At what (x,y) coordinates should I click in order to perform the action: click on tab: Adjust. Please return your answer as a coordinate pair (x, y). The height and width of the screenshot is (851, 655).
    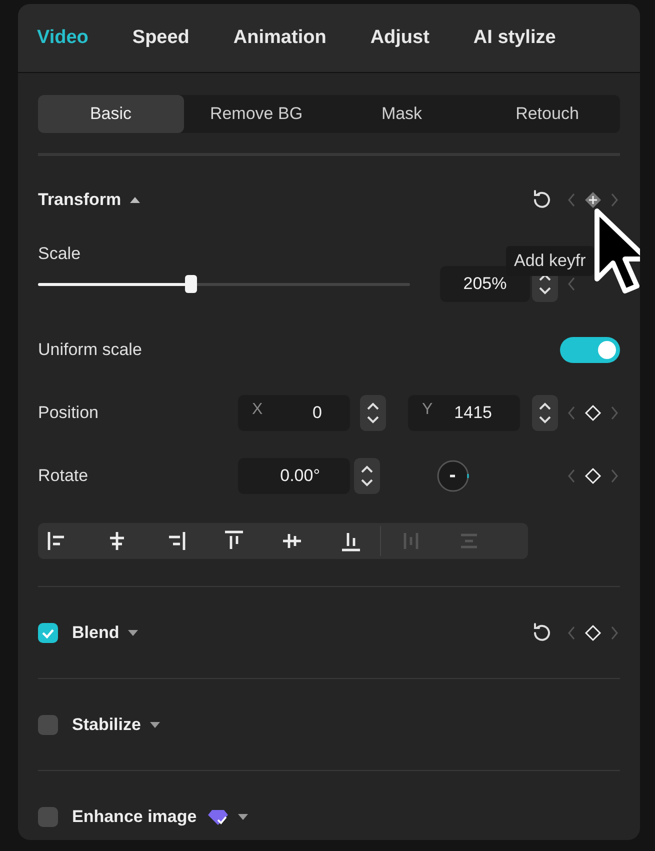
    Looking at the image, I should click on (400, 38).